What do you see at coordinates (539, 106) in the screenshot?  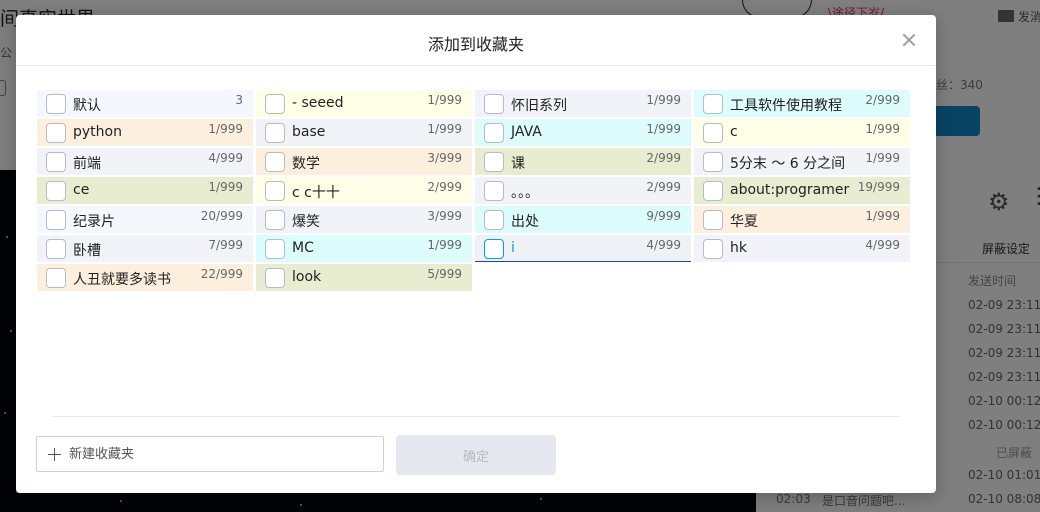 I see `folder-name: 怀旧系列` at bounding box center [539, 106].